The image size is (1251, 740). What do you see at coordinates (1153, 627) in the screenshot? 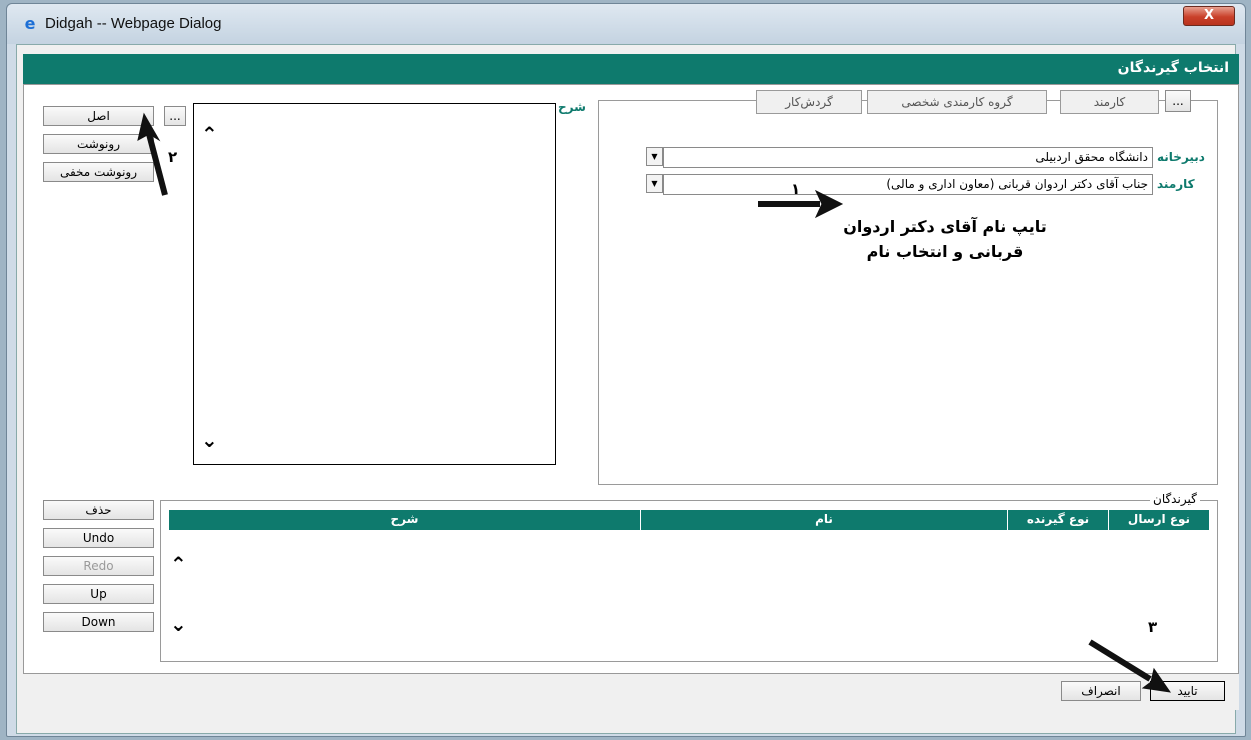
I see `annotation-step-3: ۳` at bounding box center [1153, 627].